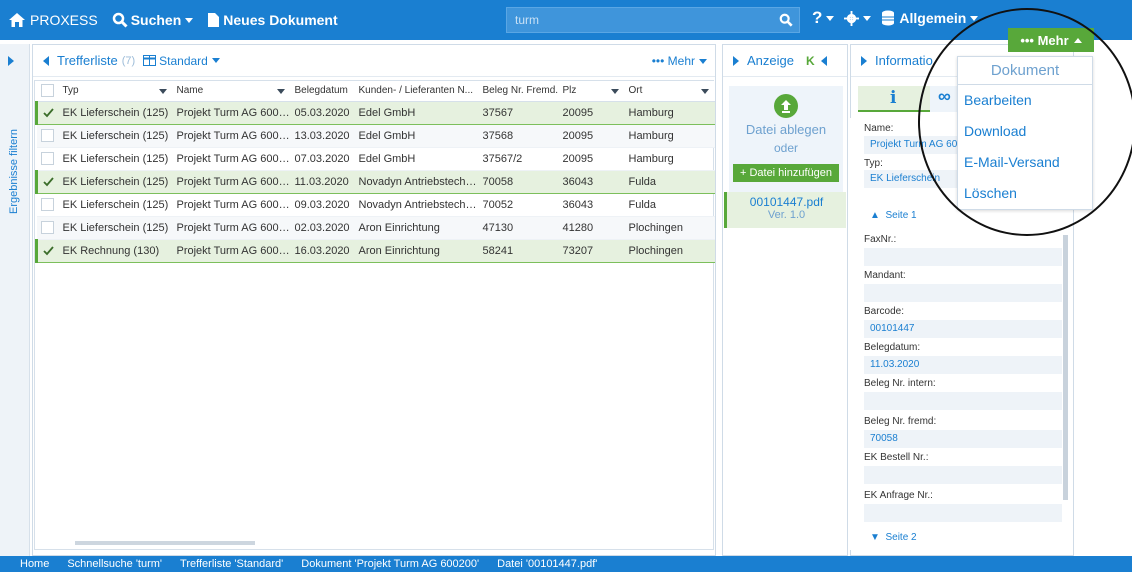  I want to click on collapse-left-icon, so click(46, 60).